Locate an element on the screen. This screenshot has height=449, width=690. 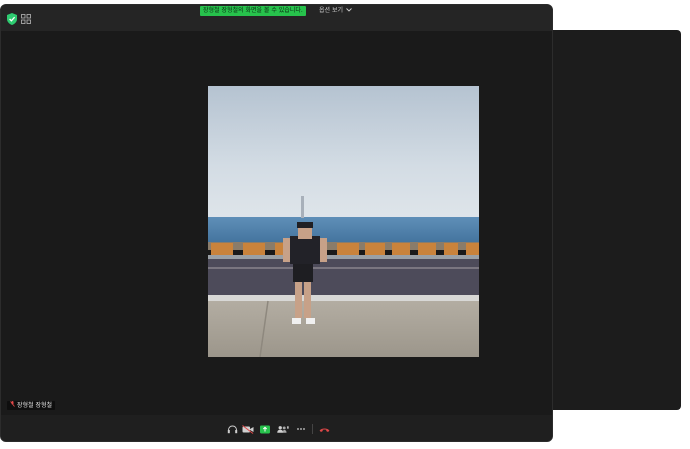
mic-muted-icon is located at coordinates (12, 405).